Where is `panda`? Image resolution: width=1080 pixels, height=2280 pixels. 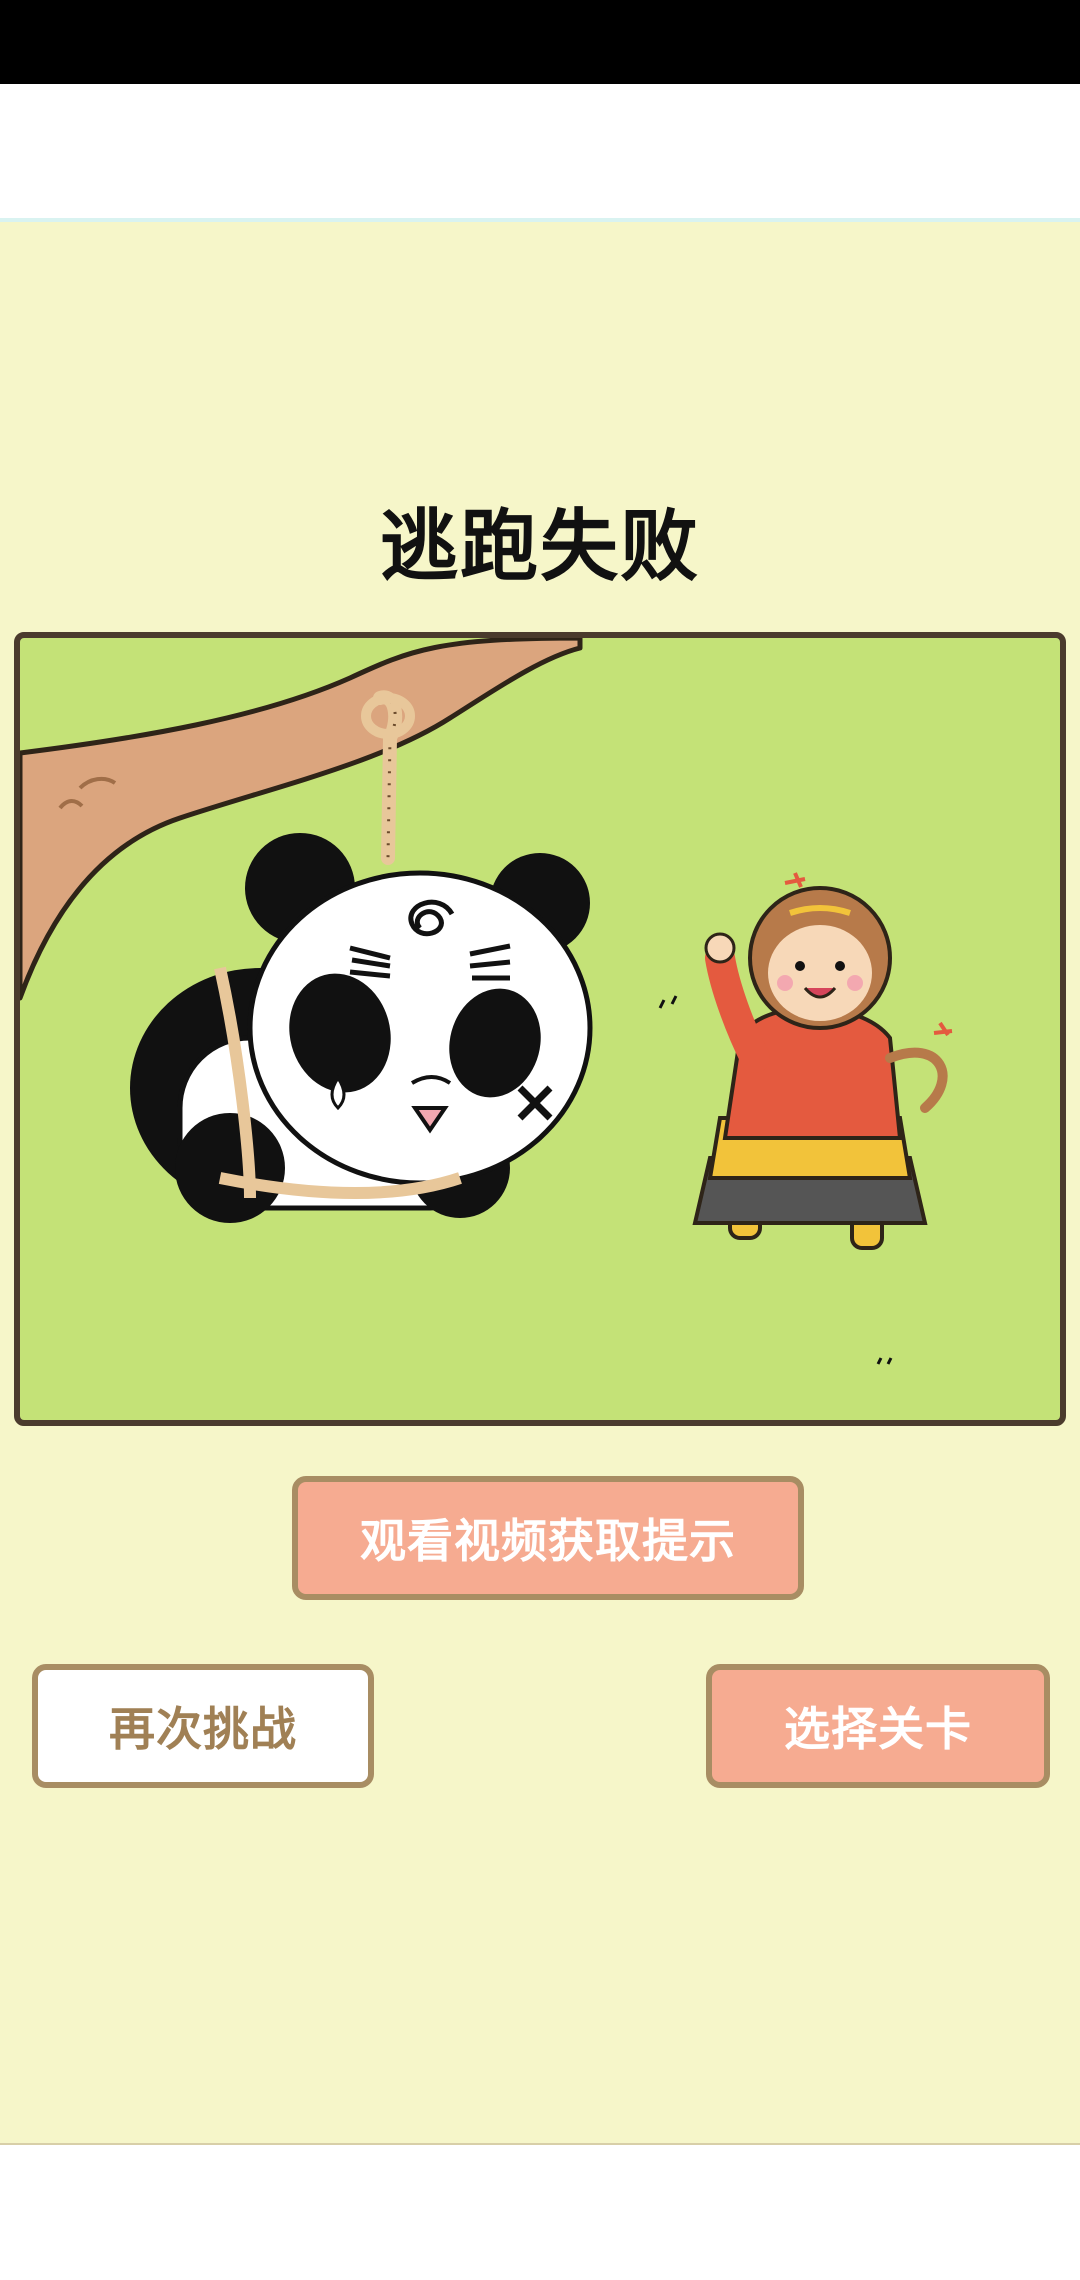
panda is located at coordinates (361, 1028).